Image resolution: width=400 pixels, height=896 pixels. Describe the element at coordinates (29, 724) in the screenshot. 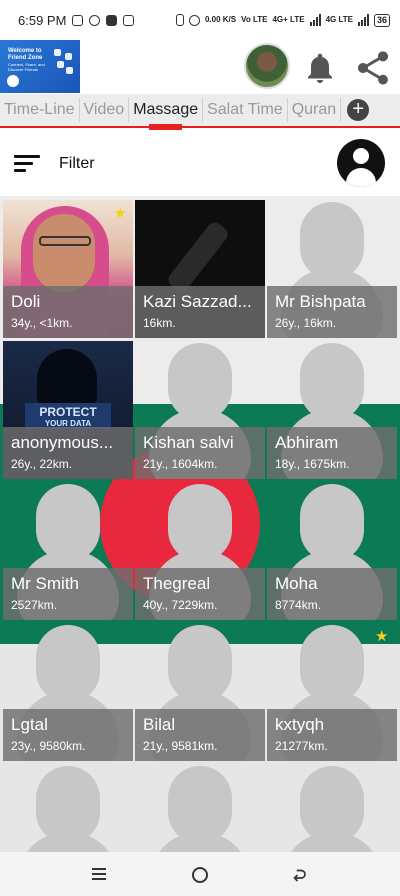

I see `profile-name: Lgtal` at that location.